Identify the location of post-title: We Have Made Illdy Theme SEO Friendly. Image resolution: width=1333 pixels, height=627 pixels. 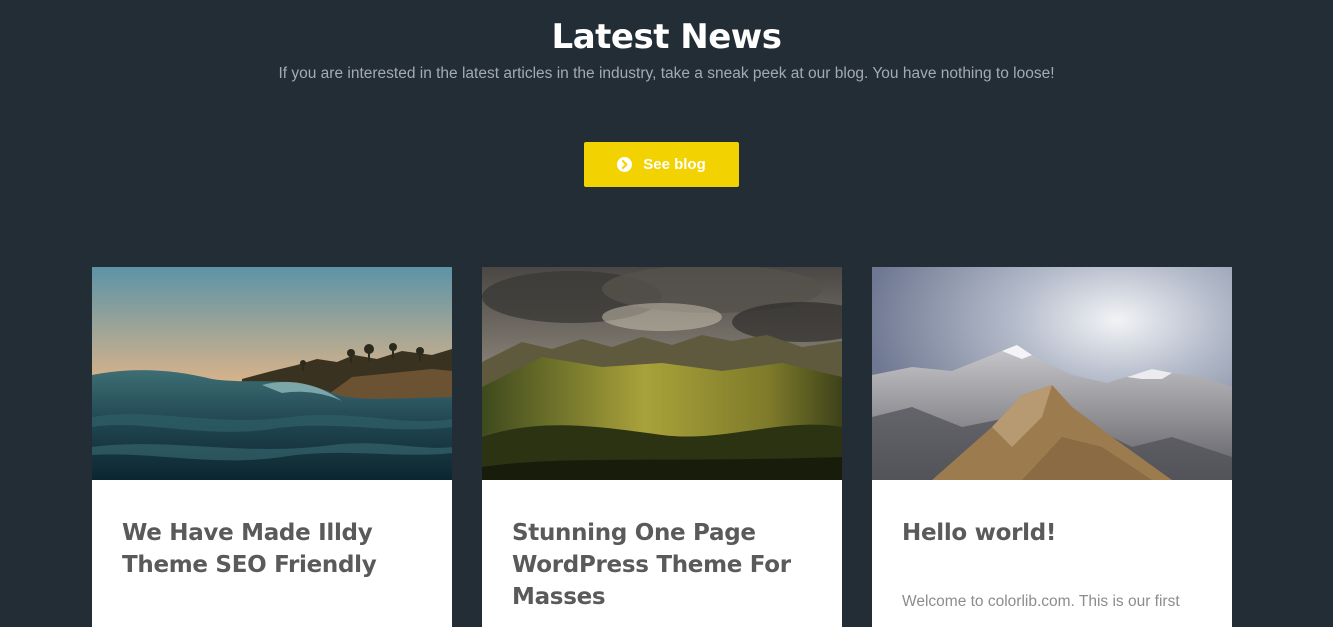
(274, 549).